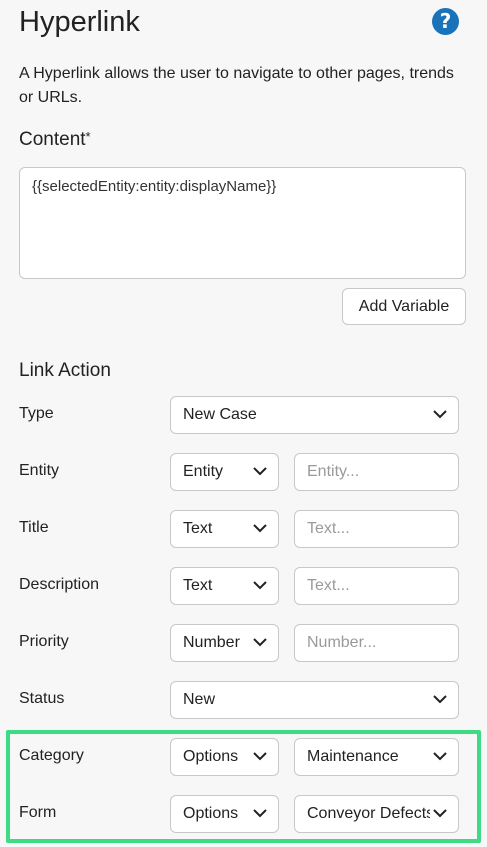 This screenshot has height=847, width=487. I want to click on category-label: Category, so click(51, 755).